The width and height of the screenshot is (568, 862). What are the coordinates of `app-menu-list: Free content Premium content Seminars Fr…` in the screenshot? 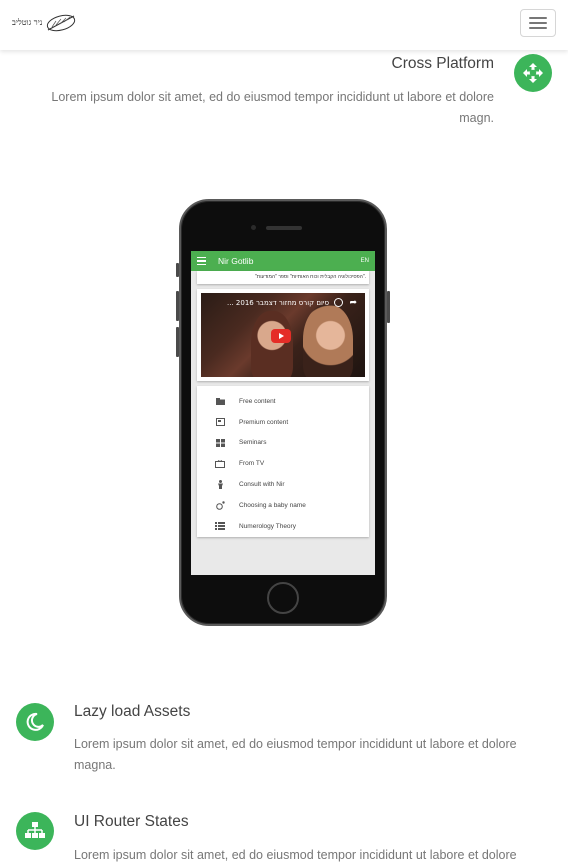 It's located at (283, 461).